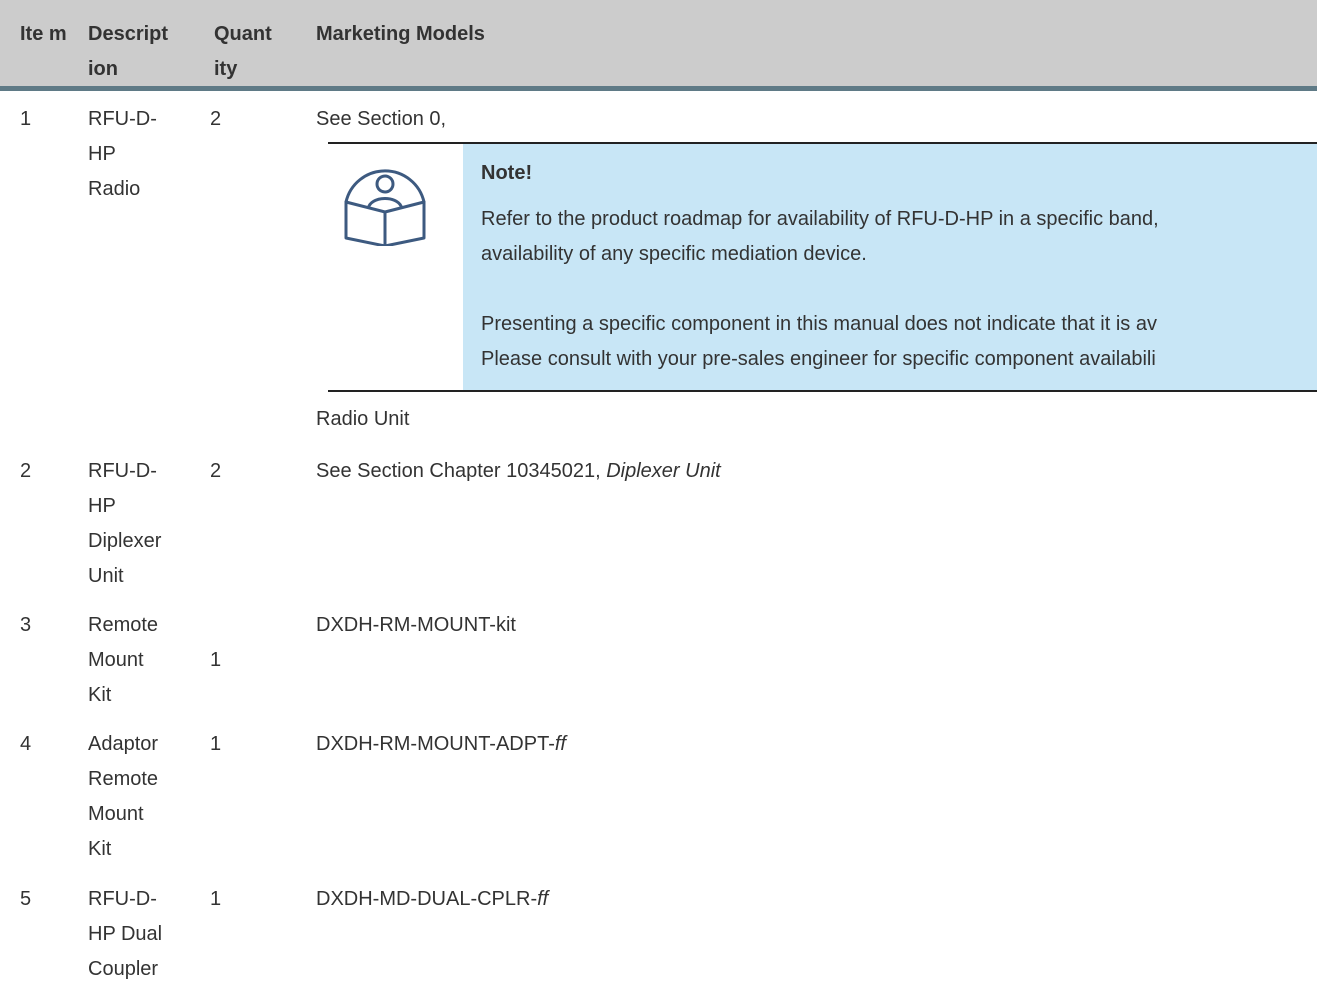 This screenshot has height=987, width=1317. Describe the element at coordinates (216, 744) in the screenshot. I see `row4-quantity: 1` at that location.